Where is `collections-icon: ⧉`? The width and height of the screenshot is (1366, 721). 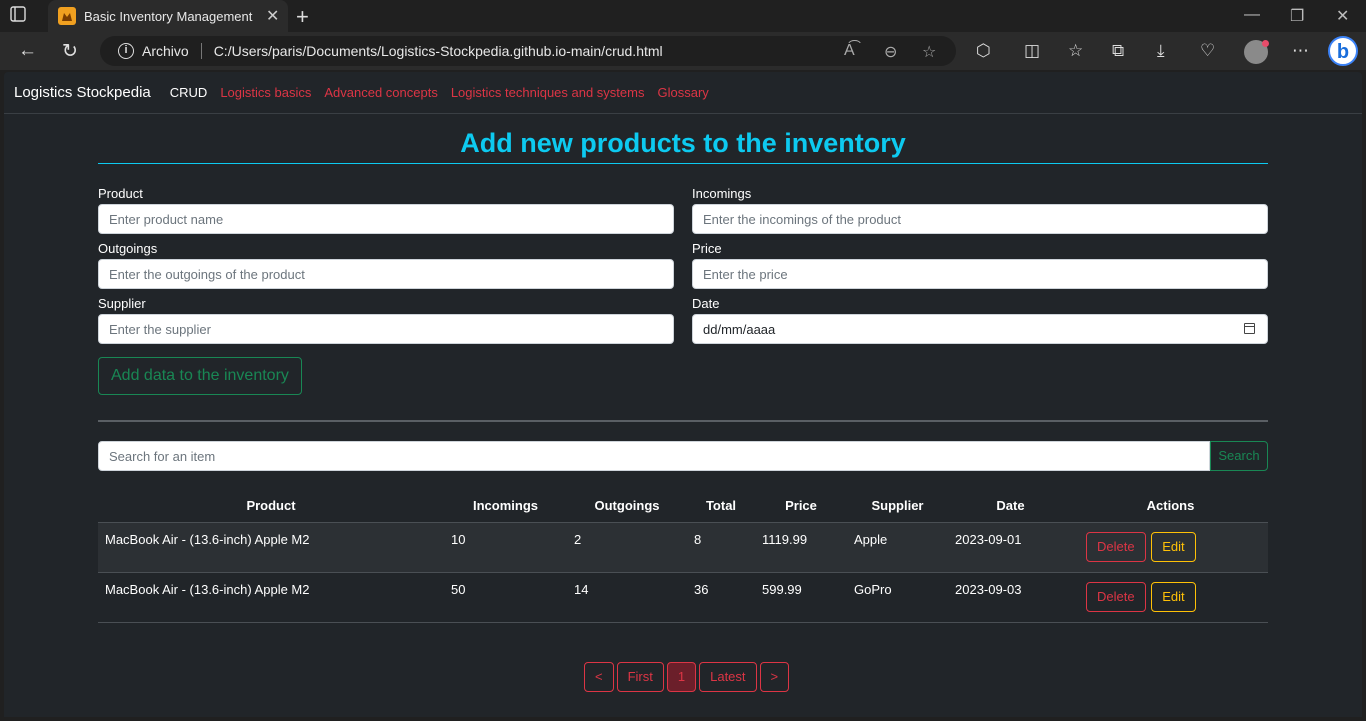
collections-icon: ⧉ is located at coordinates (1118, 51).